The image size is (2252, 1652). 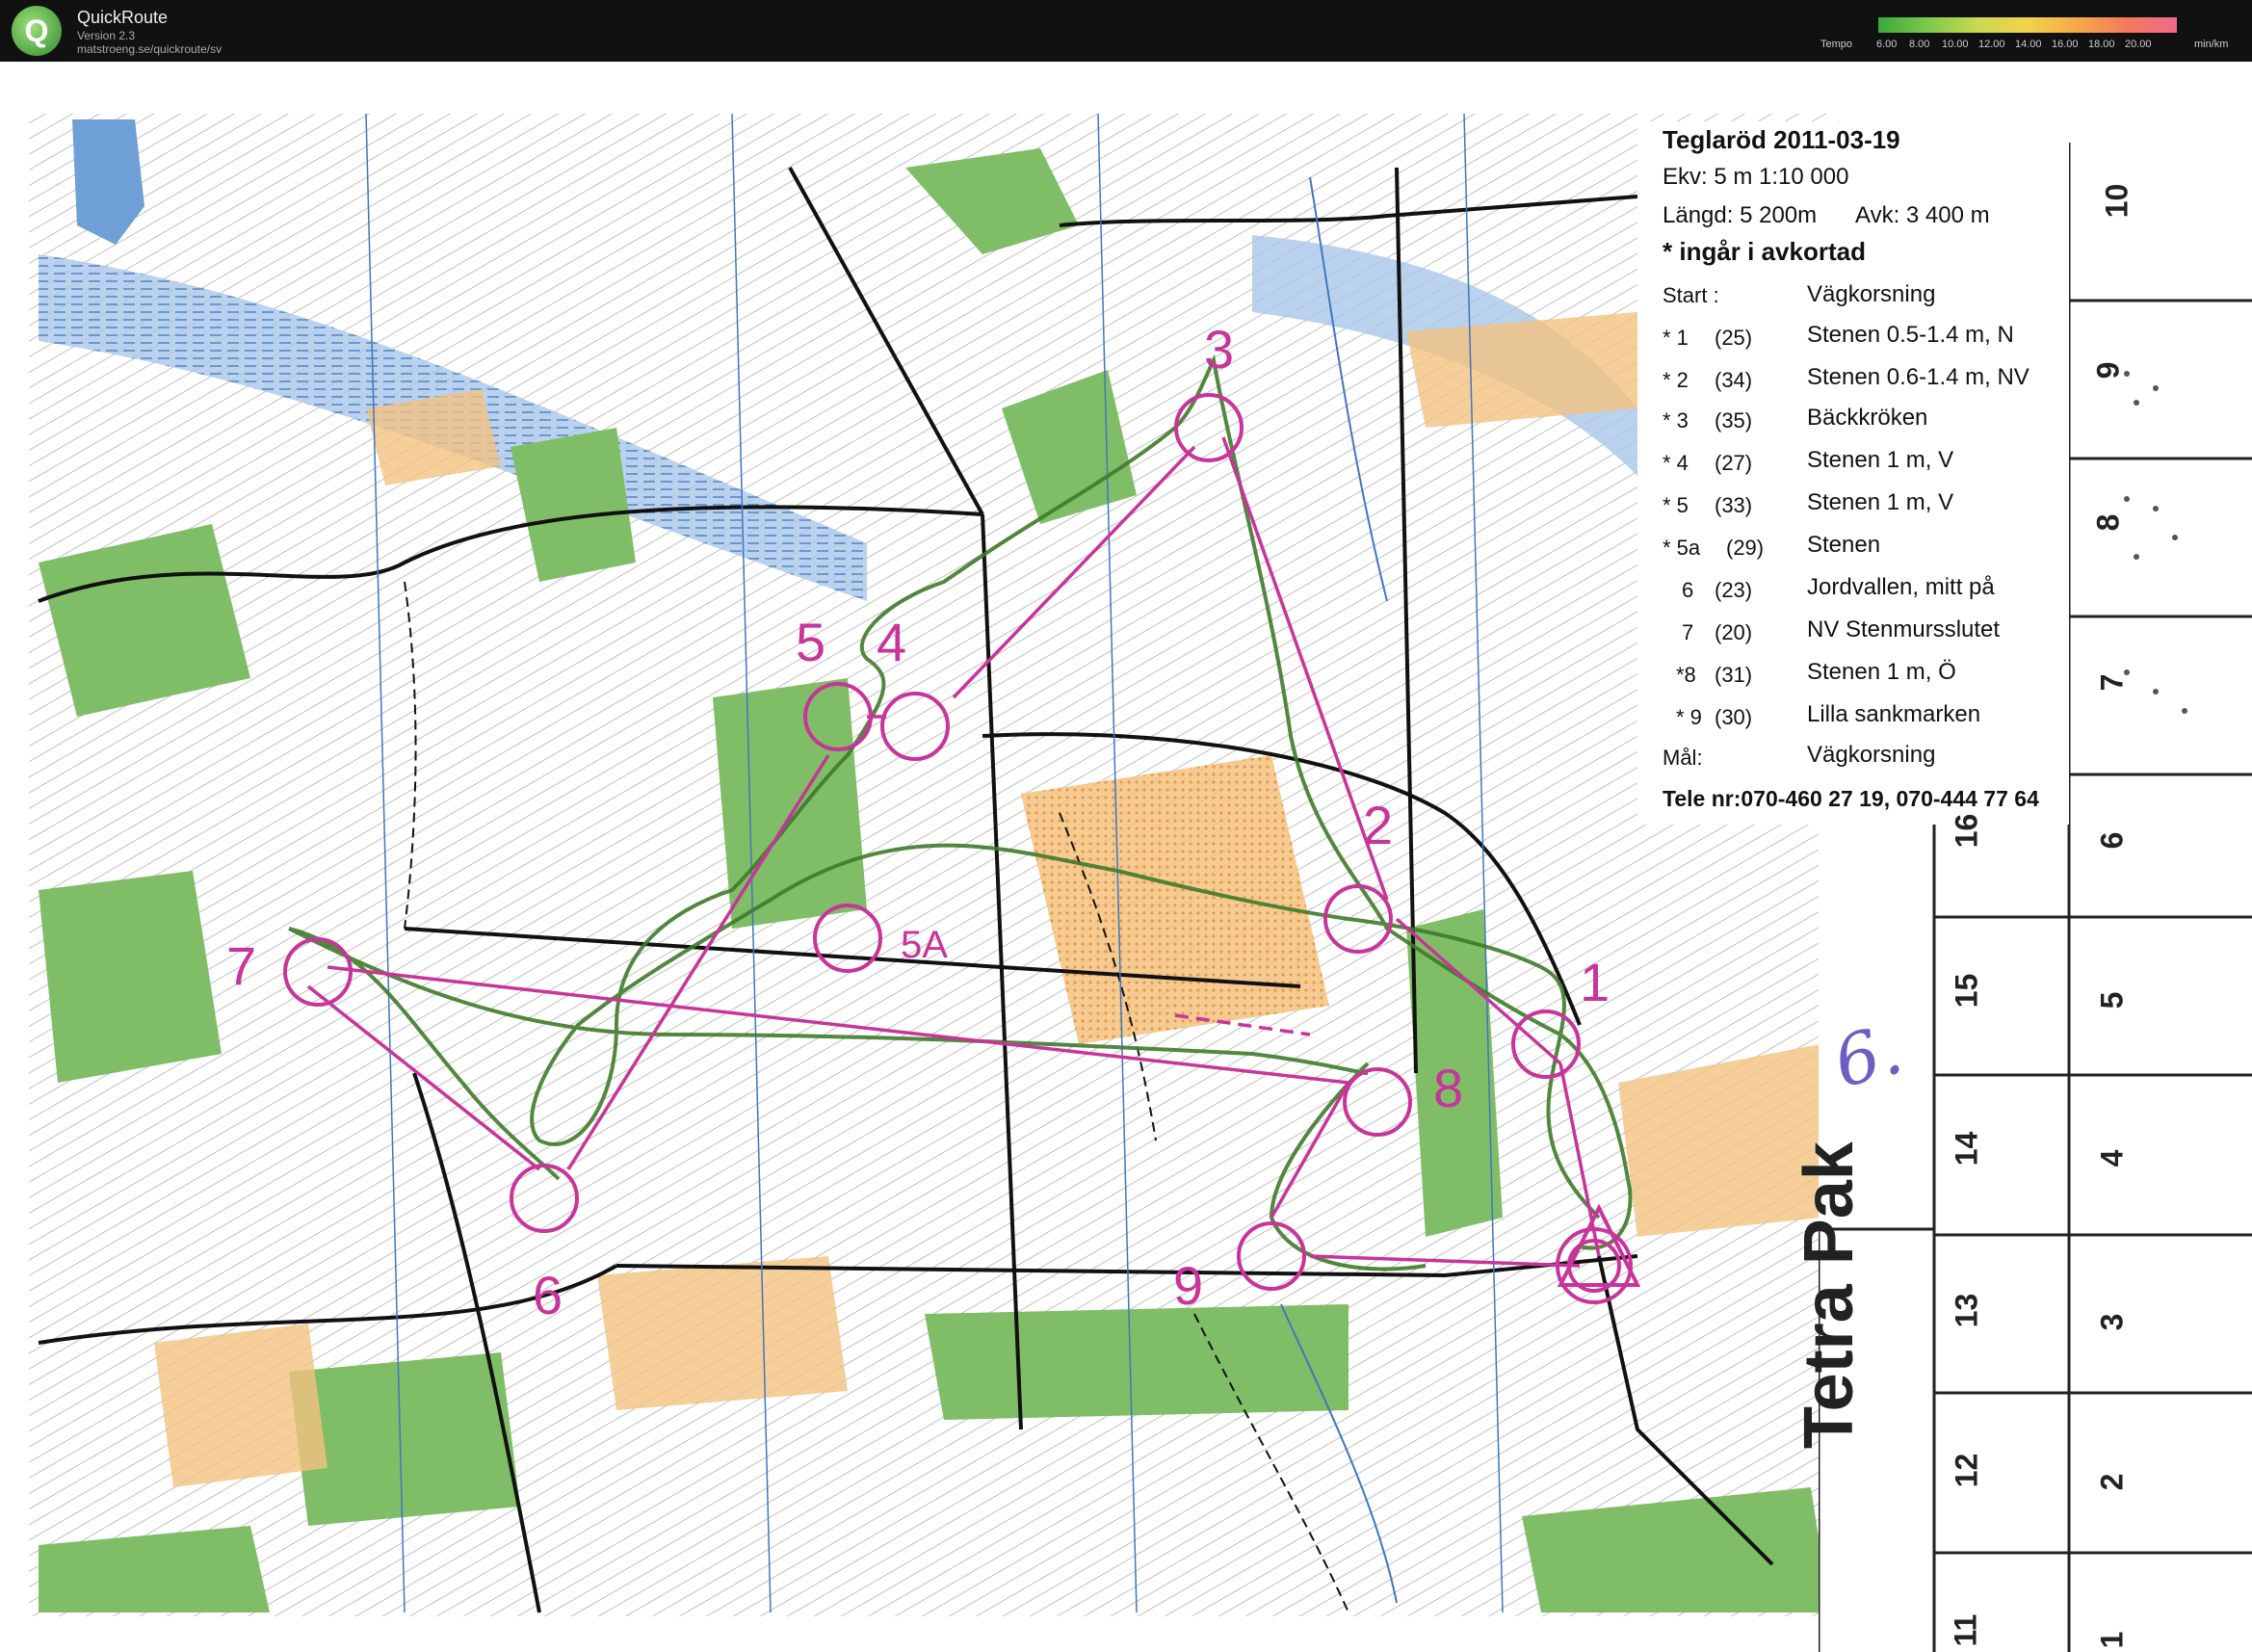 What do you see at coordinates (1867, 418) in the screenshot?
I see `control-desc: Bäckkröken` at bounding box center [1867, 418].